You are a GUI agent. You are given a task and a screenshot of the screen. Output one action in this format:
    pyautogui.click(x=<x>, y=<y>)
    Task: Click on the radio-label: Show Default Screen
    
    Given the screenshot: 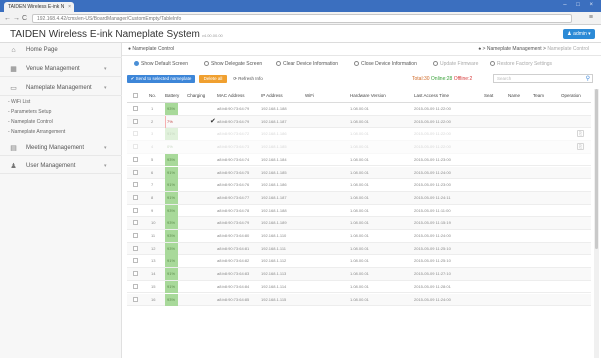 What is the action you would take?
    pyautogui.click(x=164, y=64)
    